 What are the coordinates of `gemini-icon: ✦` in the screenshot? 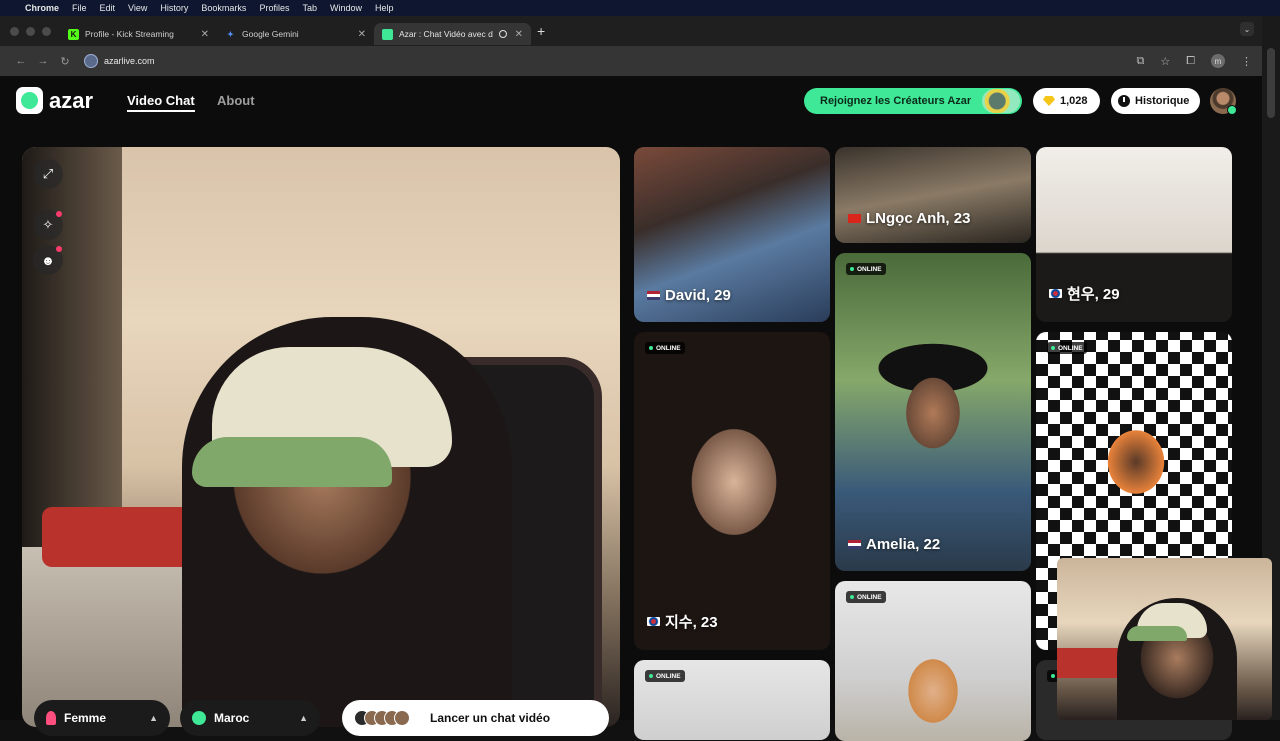 It's located at (230, 34).